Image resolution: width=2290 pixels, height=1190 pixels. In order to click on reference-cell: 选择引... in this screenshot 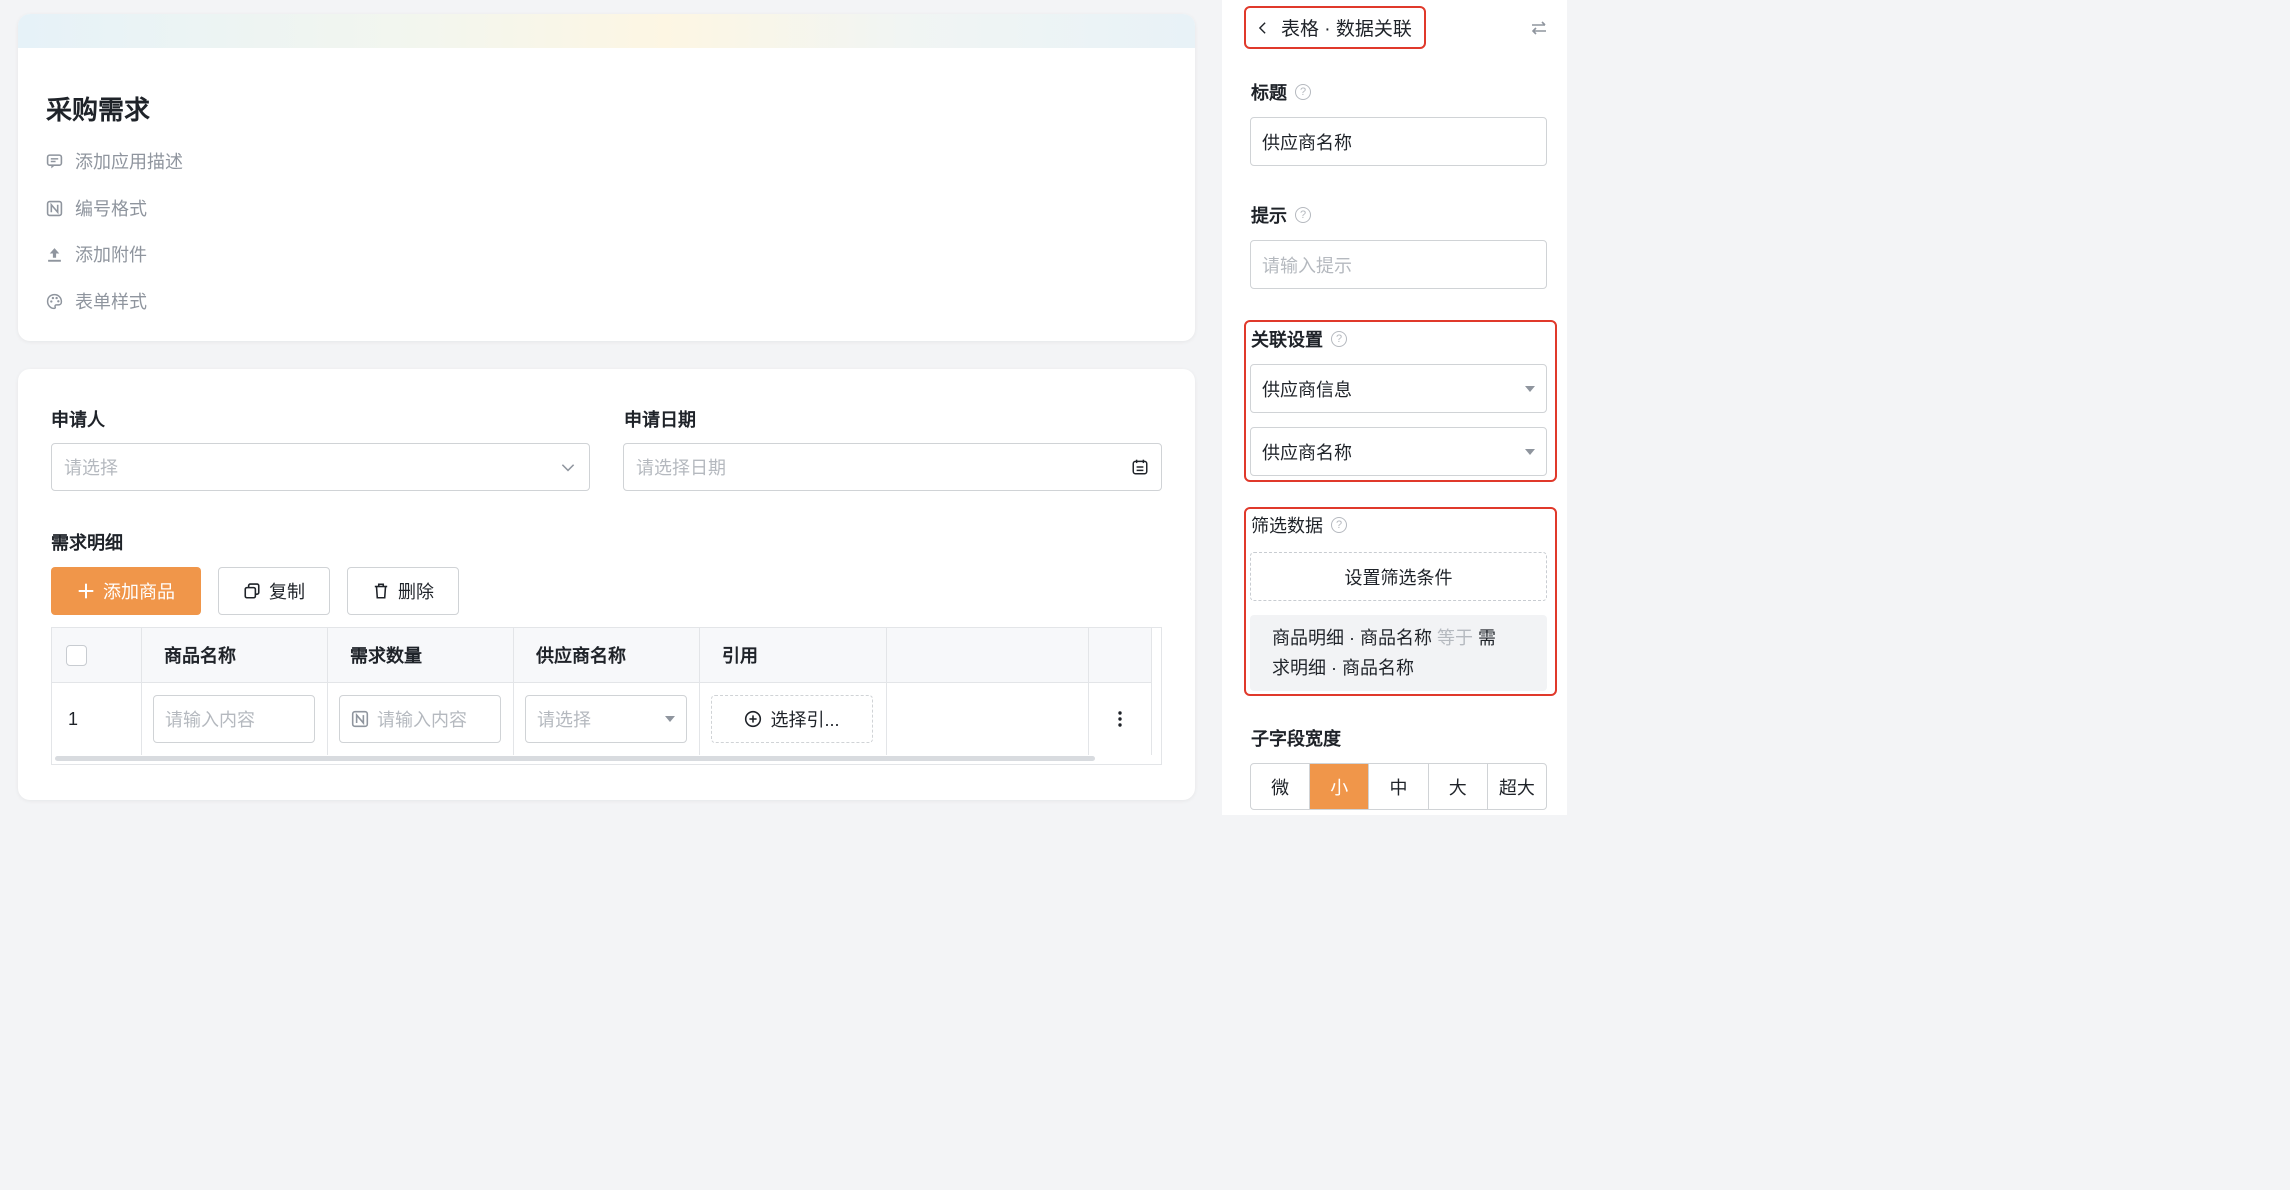, I will do `click(793, 719)`.